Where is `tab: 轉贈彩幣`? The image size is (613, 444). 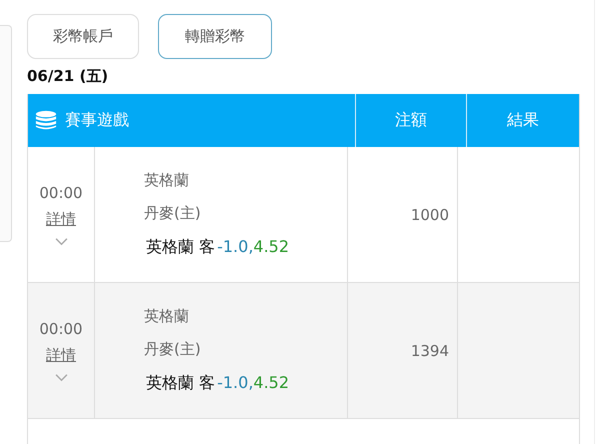 tab: 轉贈彩幣 is located at coordinates (215, 36).